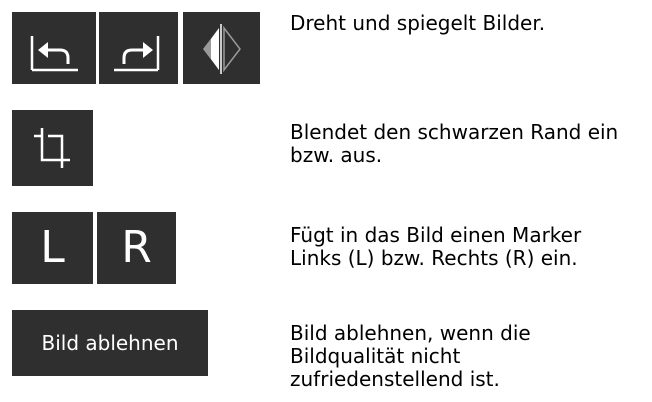 This screenshot has width=652, height=402. I want to click on reject-description-line2: Bildqualität nicht, so click(375, 356).